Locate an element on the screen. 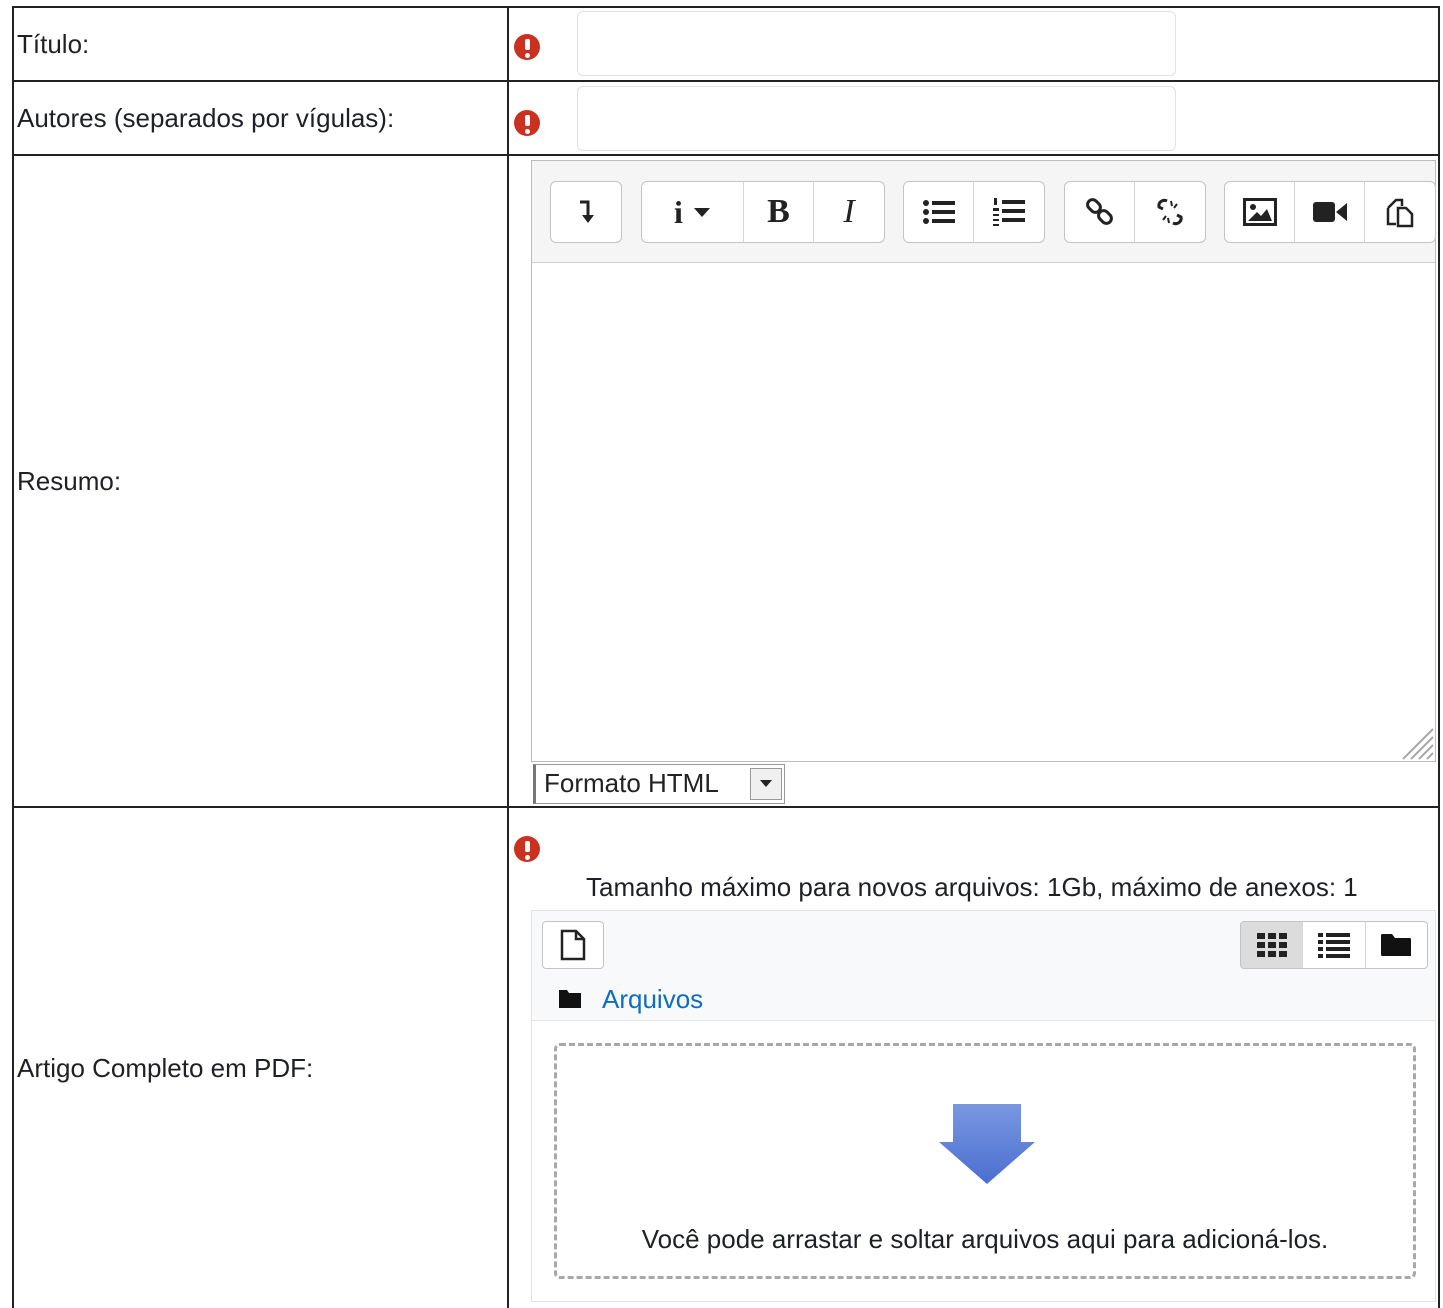 This screenshot has width=1443, height=1308. italic-button: I is located at coordinates (849, 212).